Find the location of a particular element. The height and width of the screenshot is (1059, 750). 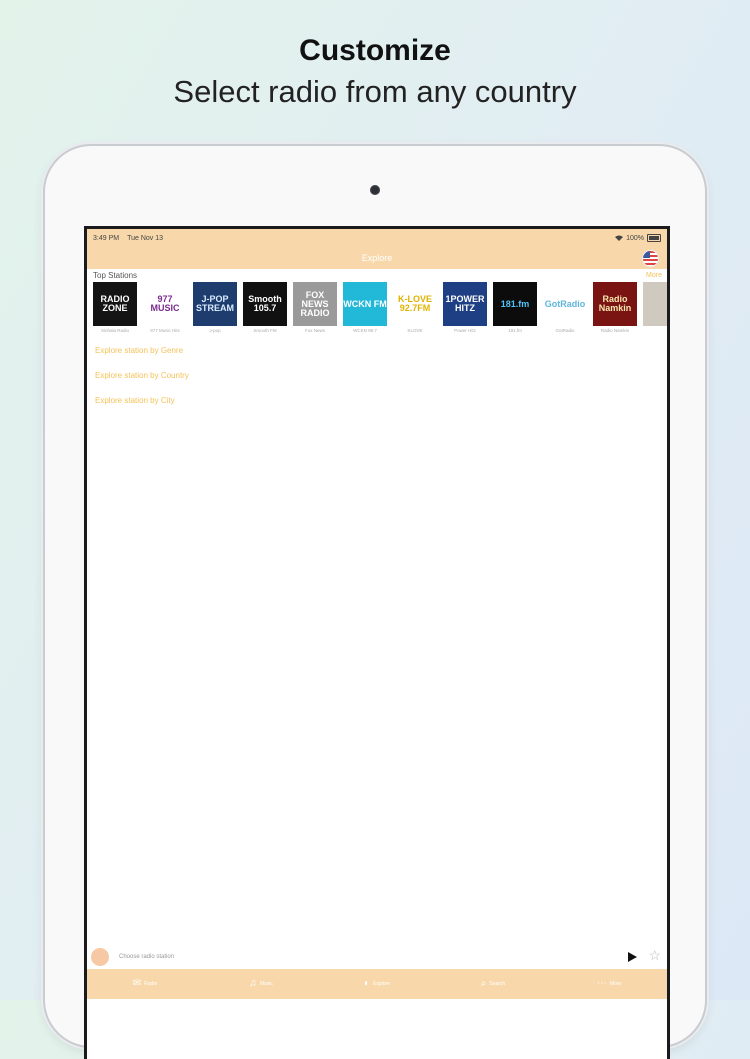

station-caption: WCKN 99.7 is located at coordinates (365, 330).